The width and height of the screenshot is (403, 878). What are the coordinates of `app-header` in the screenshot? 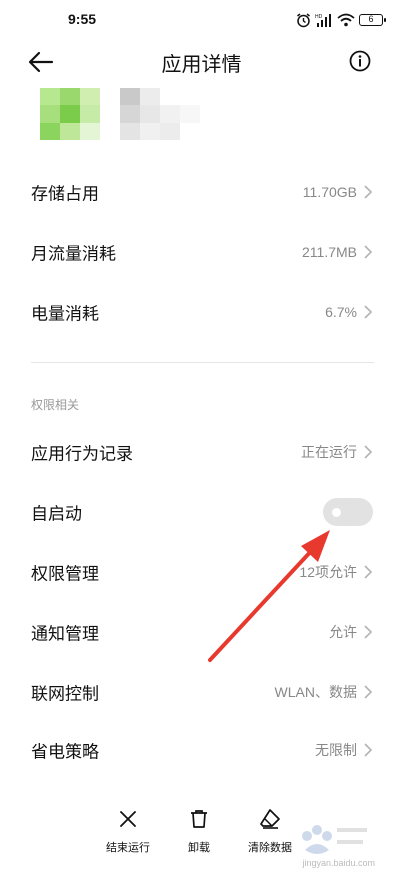 It's located at (140, 114).